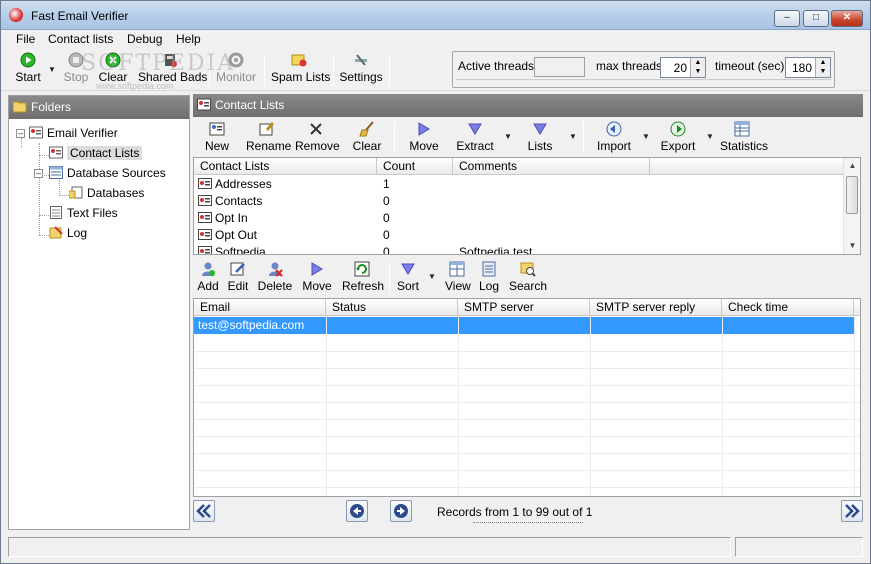 This screenshot has height=564, width=871. Describe the element at coordinates (56, 172) in the screenshot. I see `database-sources-icon` at that location.